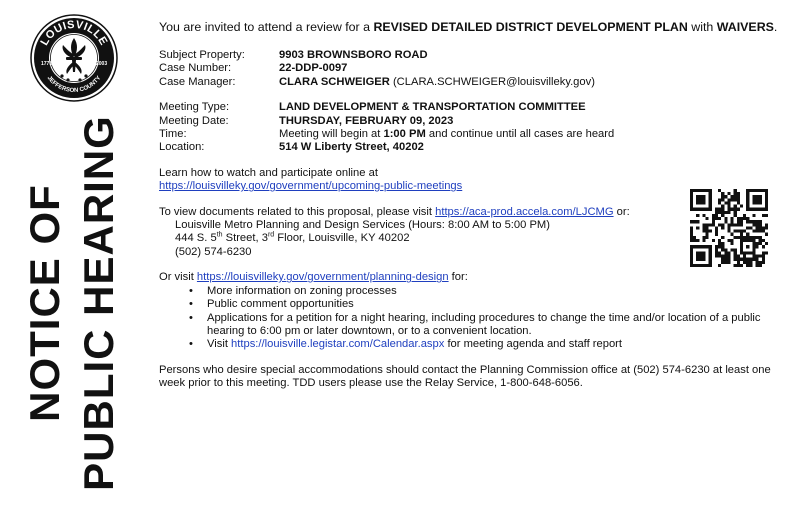  What do you see at coordinates (44, 303) in the screenshot?
I see `notice-title-line1: NOTICE OF` at bounding box center [44, 303].